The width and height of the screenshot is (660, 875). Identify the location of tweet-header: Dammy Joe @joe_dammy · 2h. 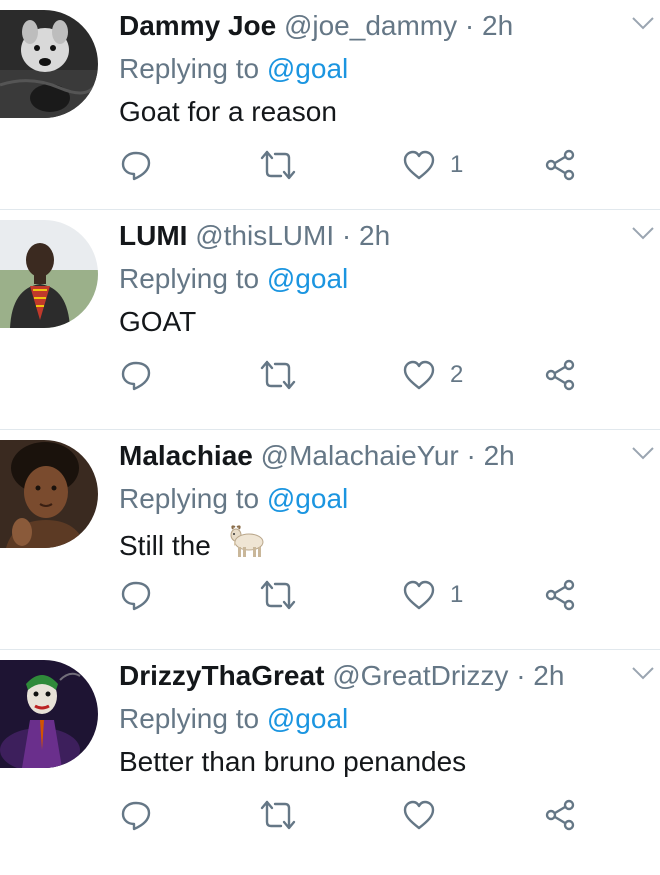
(374, 26).